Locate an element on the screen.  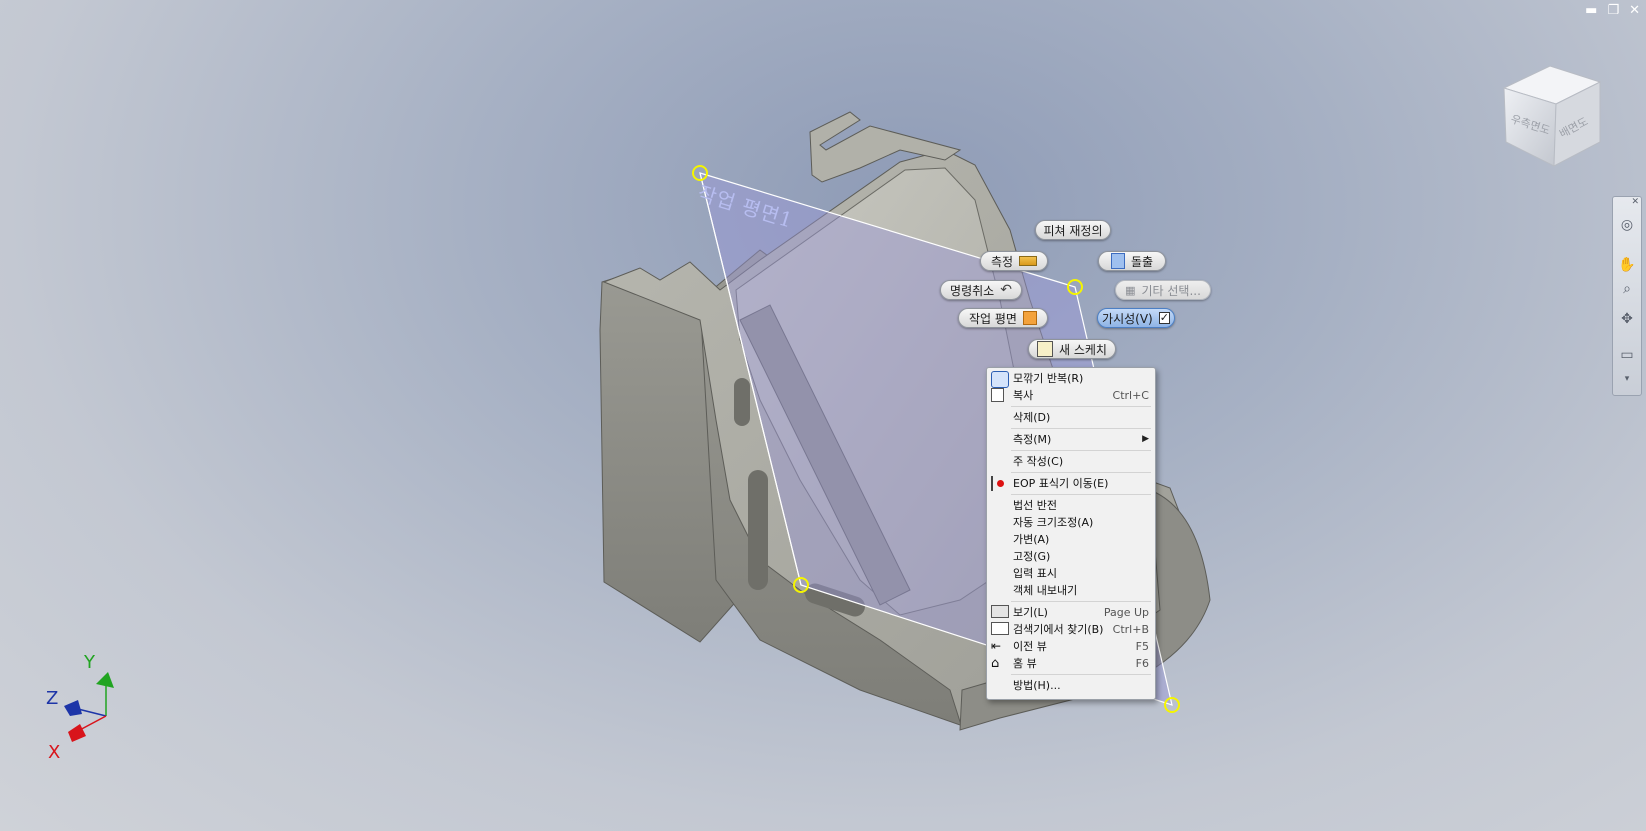
x-axis-label: X is located at coordinates (54, 752).